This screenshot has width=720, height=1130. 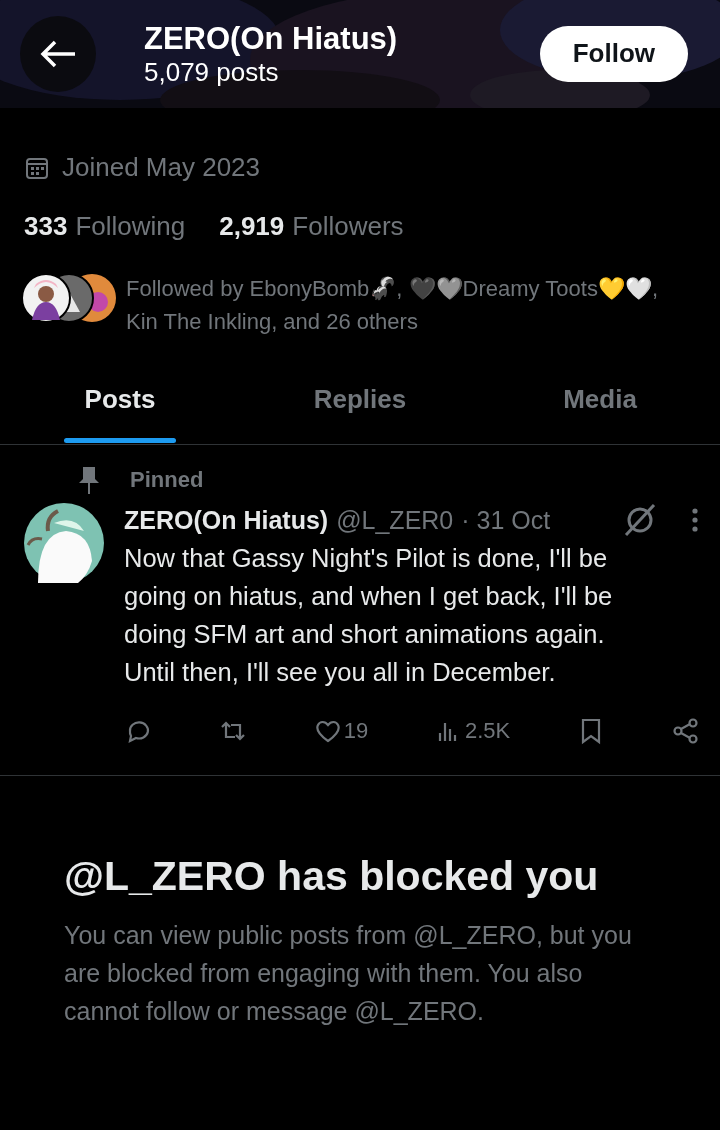 I want to click on follow-button: Follow, so click(x=613, y=54).